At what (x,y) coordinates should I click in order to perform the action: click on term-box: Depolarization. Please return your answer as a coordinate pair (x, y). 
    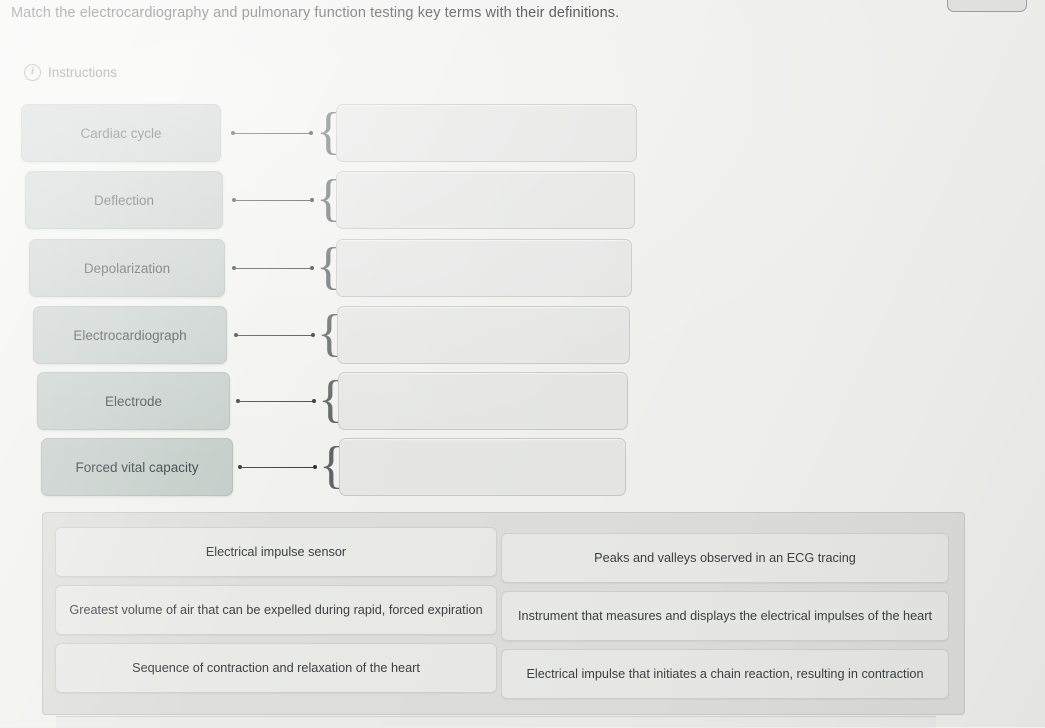
    Looking at the image, I should click on (127, 268).